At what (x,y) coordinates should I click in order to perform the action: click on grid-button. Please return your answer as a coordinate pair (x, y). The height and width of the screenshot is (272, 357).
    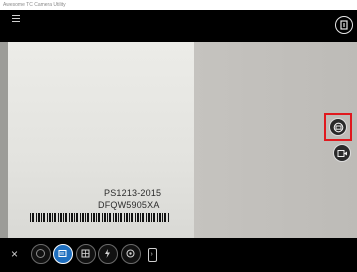
    Looking at the image, I should click on (86, 254).